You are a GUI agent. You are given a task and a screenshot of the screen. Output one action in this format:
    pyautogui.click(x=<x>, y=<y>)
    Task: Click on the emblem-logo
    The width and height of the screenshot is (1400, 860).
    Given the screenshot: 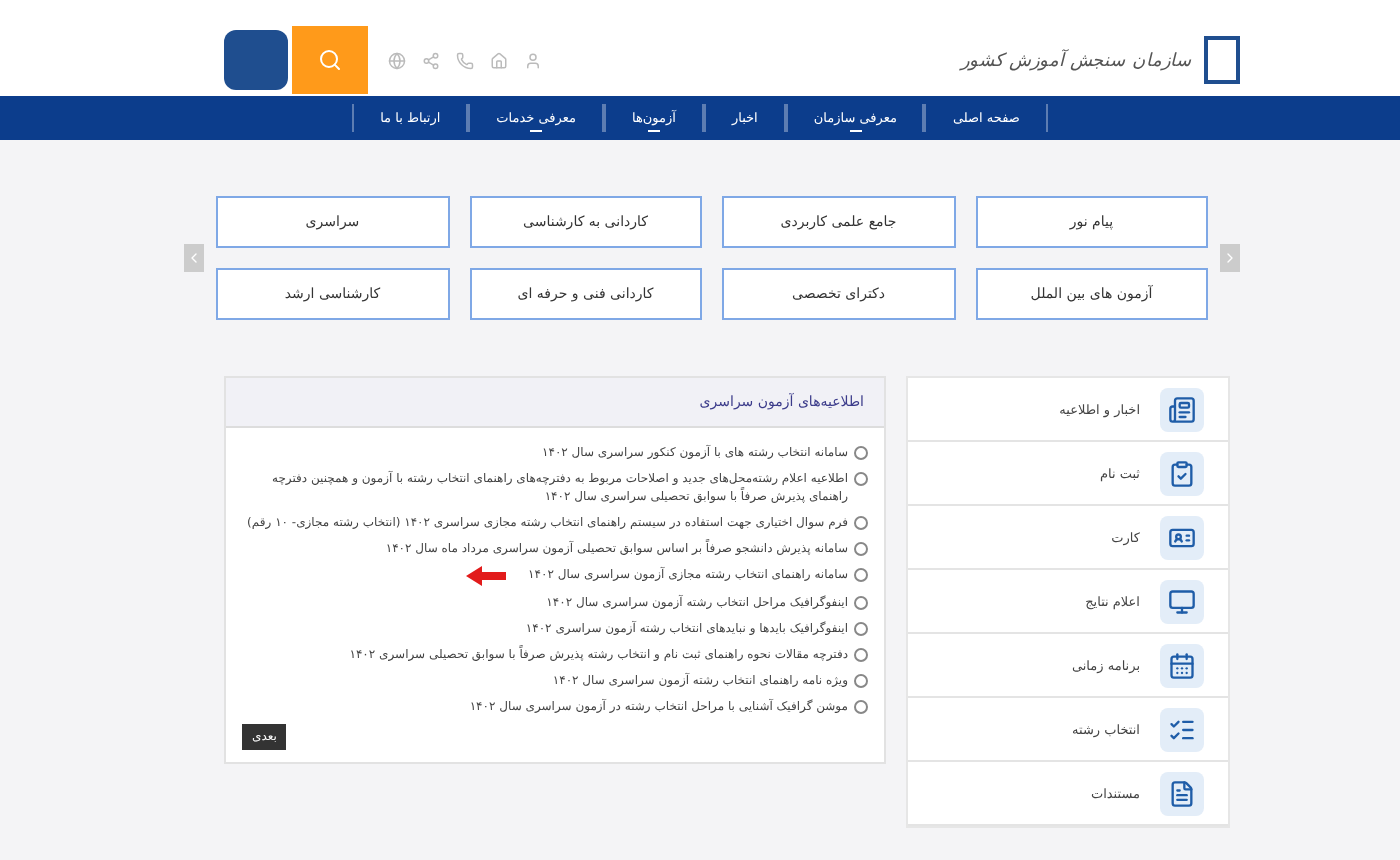 What is the action you would take?
    pyautogui.click(x=256, y=60)
    